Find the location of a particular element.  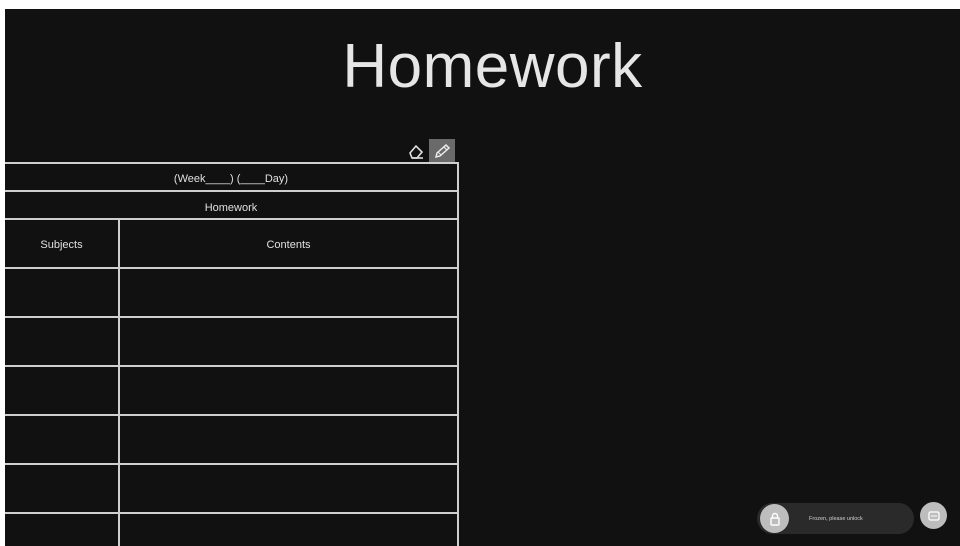

subjects-header: Subjects is located at coordinates (61, 245).